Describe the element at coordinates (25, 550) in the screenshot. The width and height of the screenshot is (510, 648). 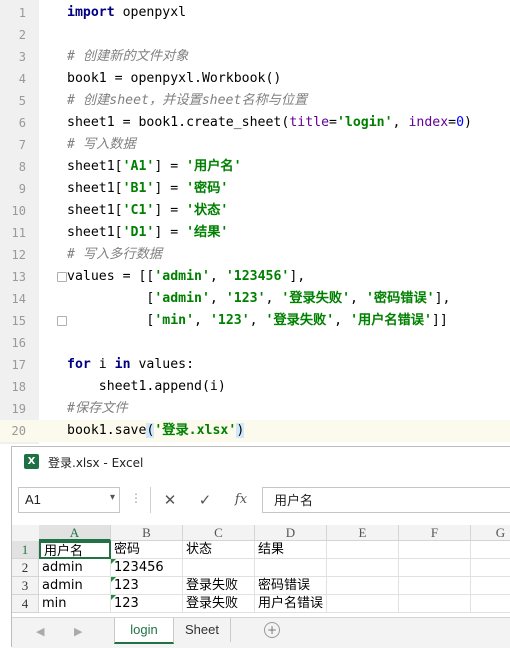
I see `row-header: 1` at that location.